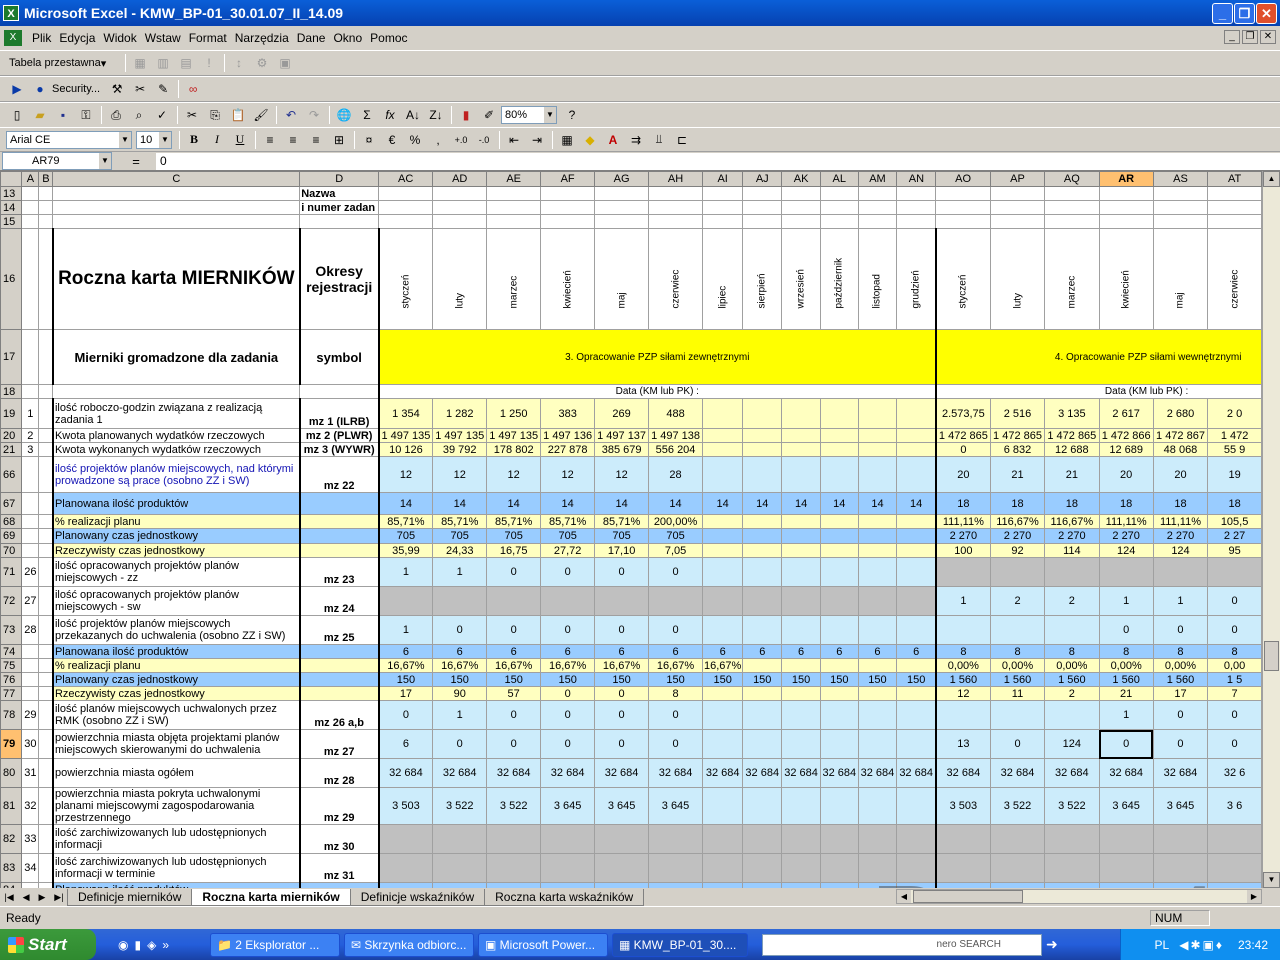 The height and width of the screenshot is (960, 1280). What do you see at coordinates (40, 89) in the screenshot?
I see `record-macro-icon: ●` at bounding box center [40, 89].